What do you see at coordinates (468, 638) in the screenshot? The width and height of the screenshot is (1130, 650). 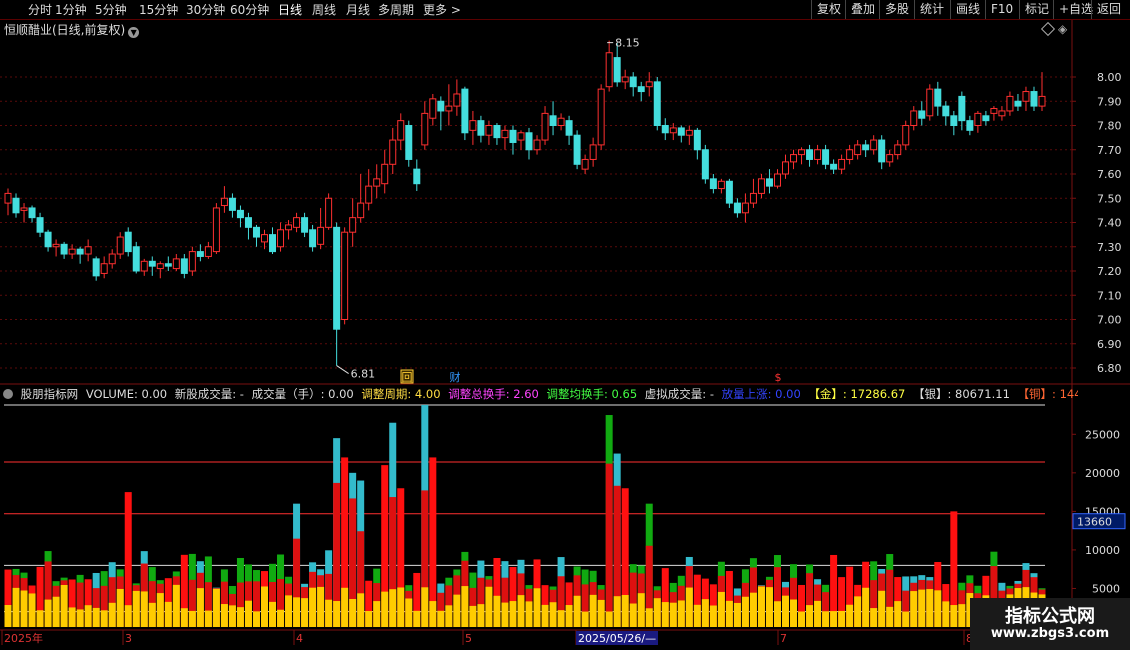 I see `date-axis-label: 5` at bounding box center [468, 638].